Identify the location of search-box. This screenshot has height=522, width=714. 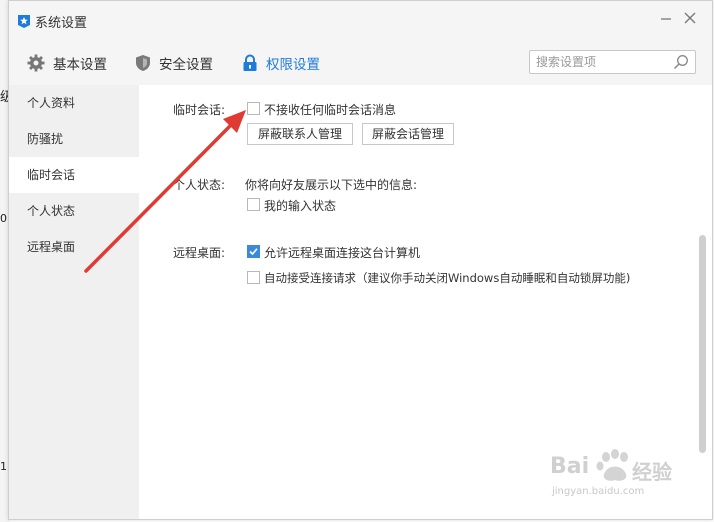
(612, 62).